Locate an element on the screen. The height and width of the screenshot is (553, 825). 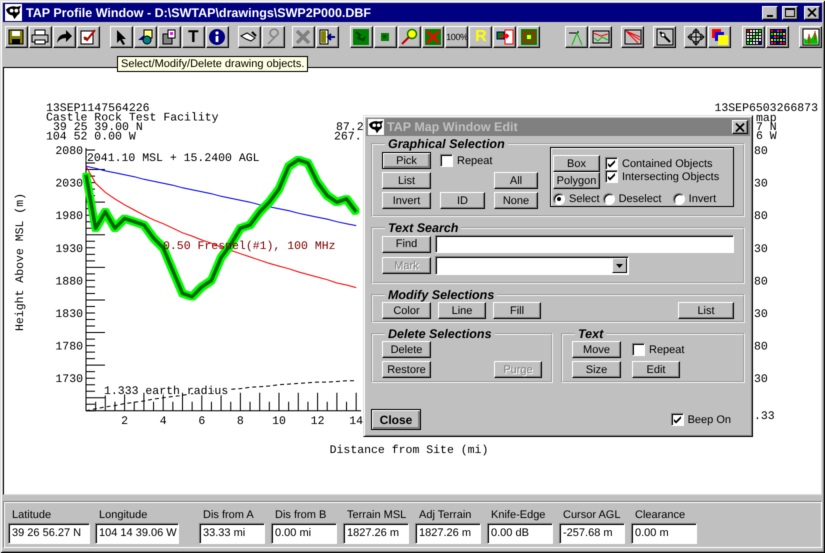
delete-button: Delete is located at coordinates (406, 349).